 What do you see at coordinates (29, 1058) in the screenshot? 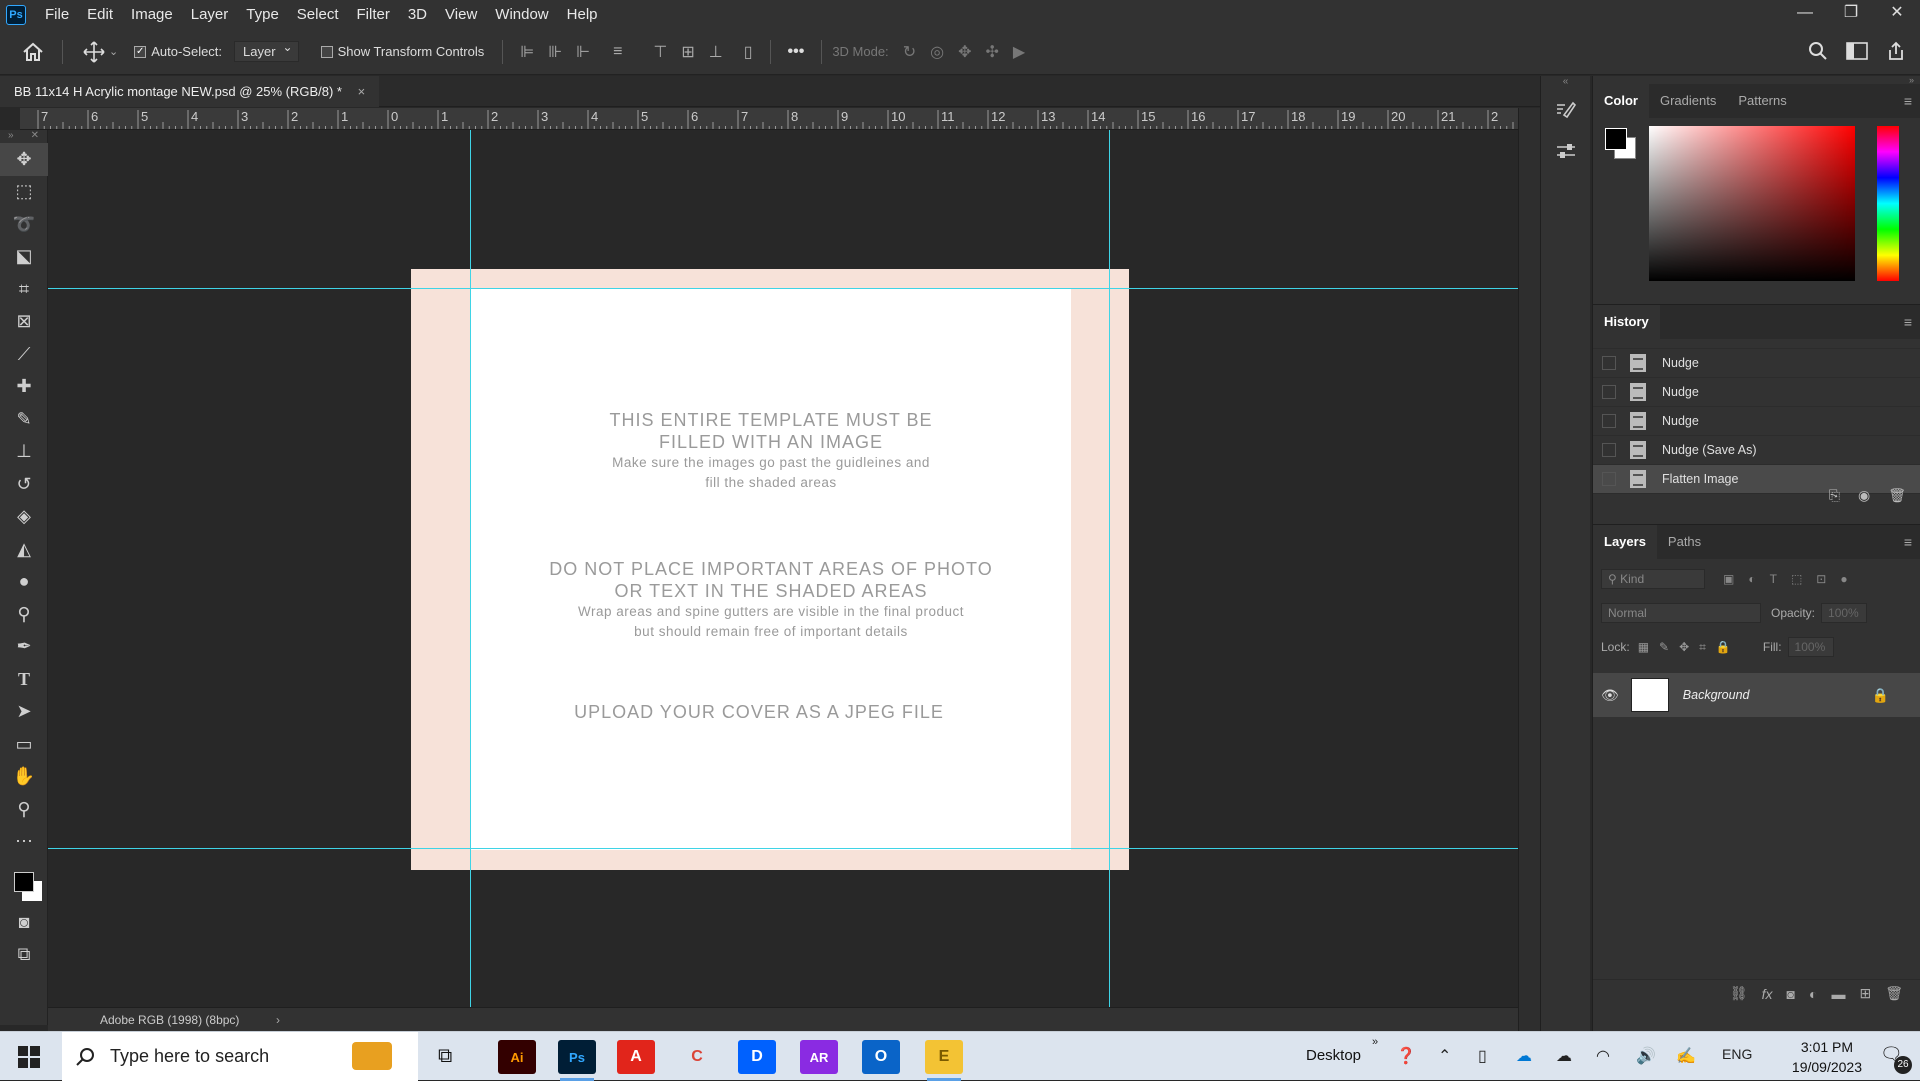
I see `windows-start-icon` at bounding box center [29, 1058].